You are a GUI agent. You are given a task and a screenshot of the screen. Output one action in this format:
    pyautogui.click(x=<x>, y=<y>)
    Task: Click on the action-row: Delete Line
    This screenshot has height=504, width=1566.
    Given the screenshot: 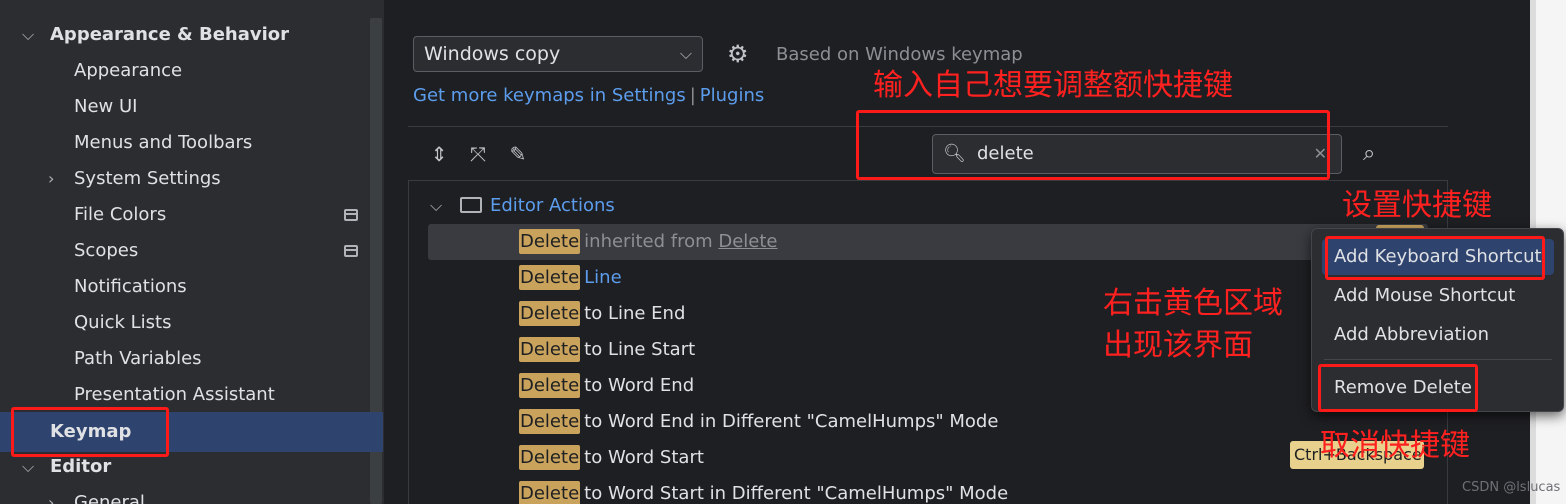 What is the action you would take?
    pyautogui.click(x=570, y=278)
    